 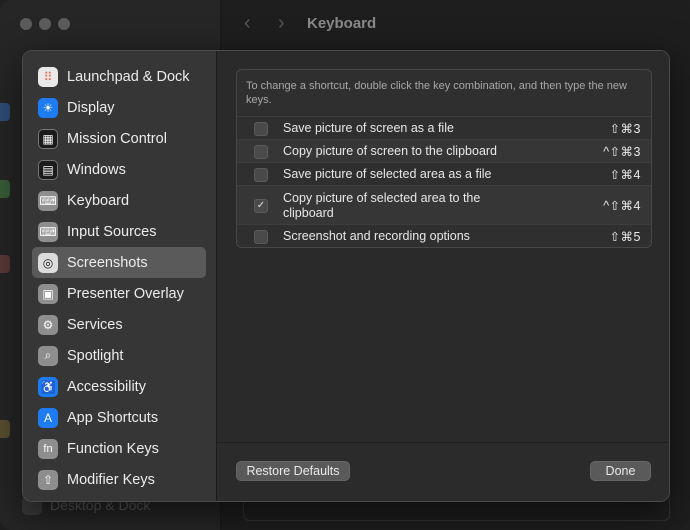 I want to click on sidebar-item-presenter-overlay: ▣ Presenter Overlay, so click(x=119, y=293).